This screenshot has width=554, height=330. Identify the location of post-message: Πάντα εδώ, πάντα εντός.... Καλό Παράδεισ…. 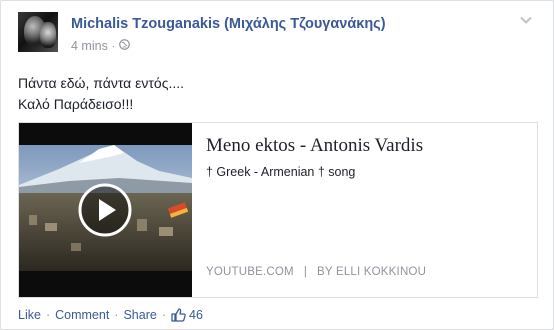
(101, 94).